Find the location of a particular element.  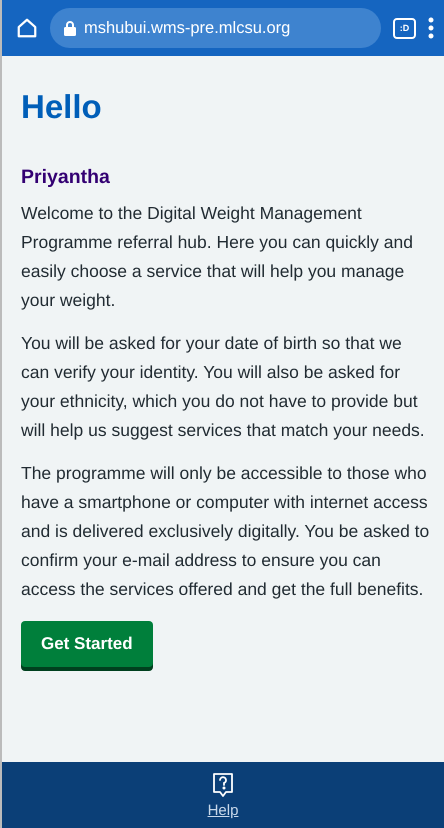

get-started-button: Get Started is located at coordinates (87, 644).